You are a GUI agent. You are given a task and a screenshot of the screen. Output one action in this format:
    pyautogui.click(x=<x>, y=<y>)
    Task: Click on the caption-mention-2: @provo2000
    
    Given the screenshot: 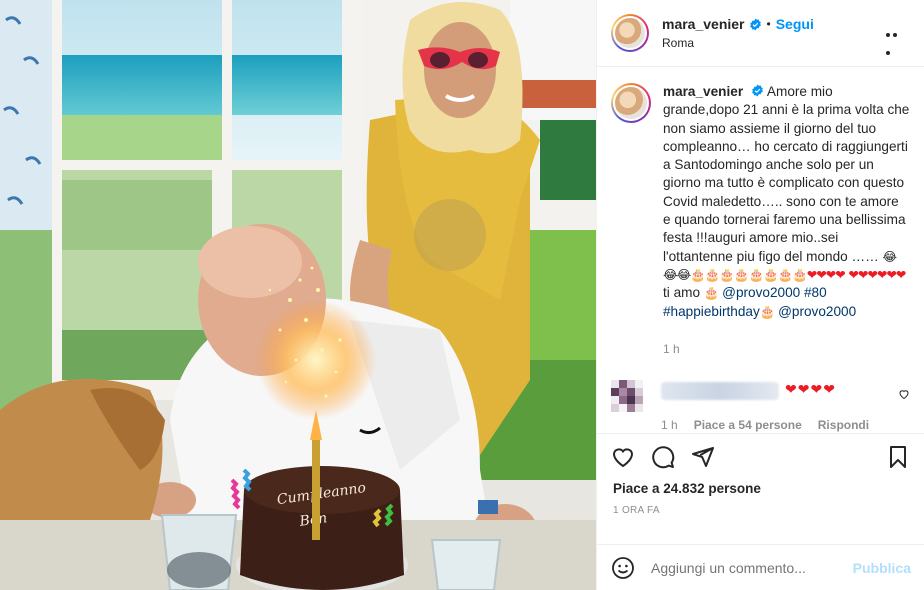 What is the action you would take?
    pyautogui.click(x=817, y=311)
    